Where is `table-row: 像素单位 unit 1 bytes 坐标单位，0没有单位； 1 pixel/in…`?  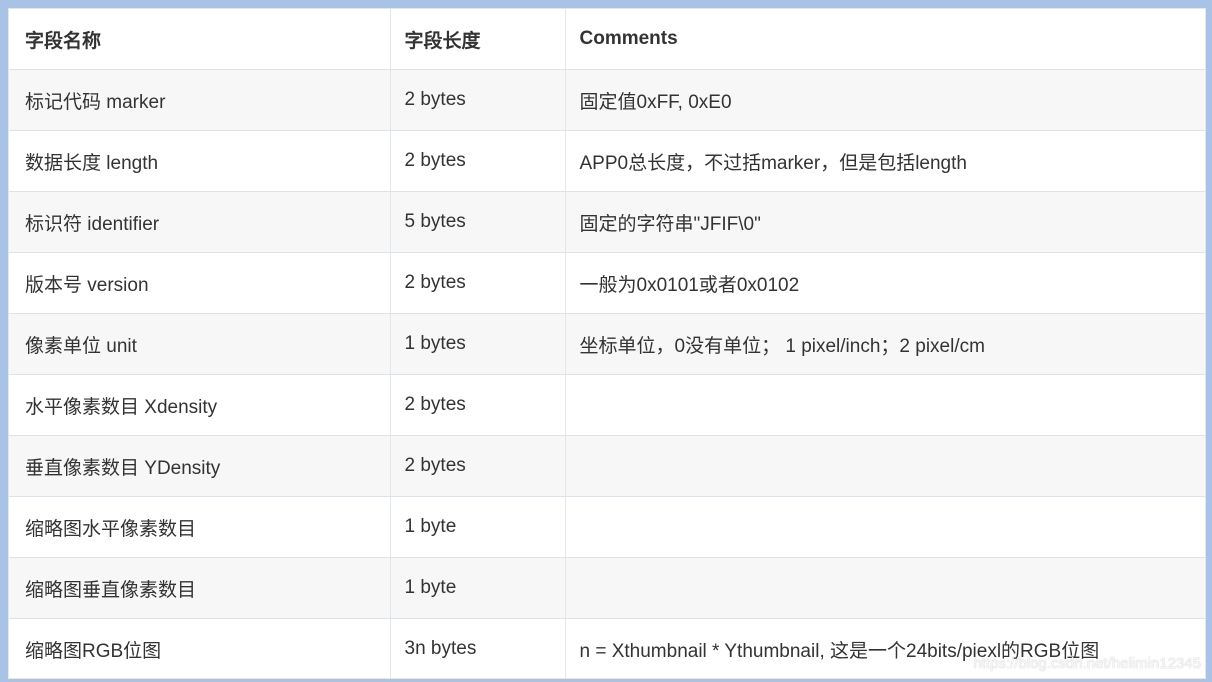 table-row: 像素单位 unit 1 bytes 坐标单位，0没有单位； 1 pixel/in… is located at coordinates (607, 344).